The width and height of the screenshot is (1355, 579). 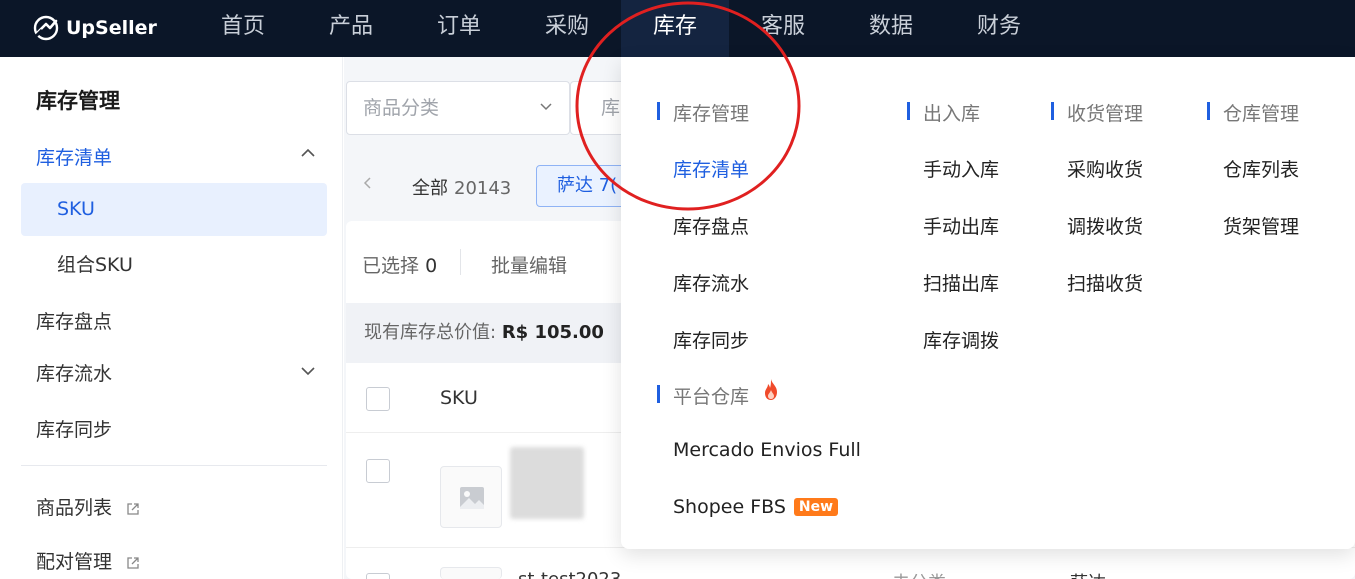 What do you see at coordinates (378, 399) in the screenshot?
I see `select-all-checkbox` at bounding box center [378, 399].